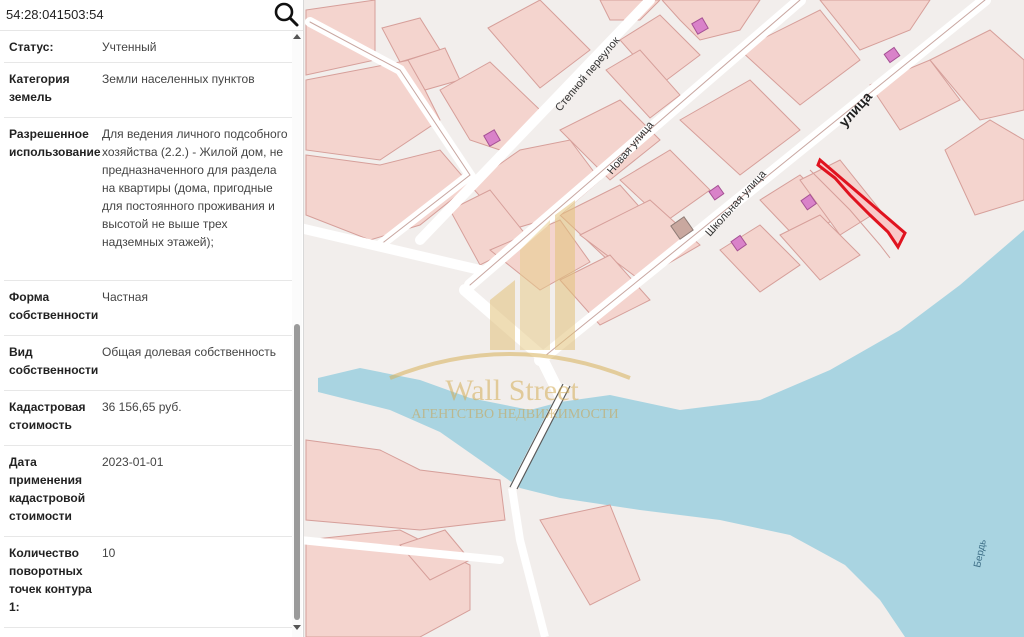 Image resolution: width=1024 pixels, height=637 pixels. Describe the element at coordinates (47, 489) in the screenshot. I see `property-label: Дата применения кадастровой стоимости` at that location.